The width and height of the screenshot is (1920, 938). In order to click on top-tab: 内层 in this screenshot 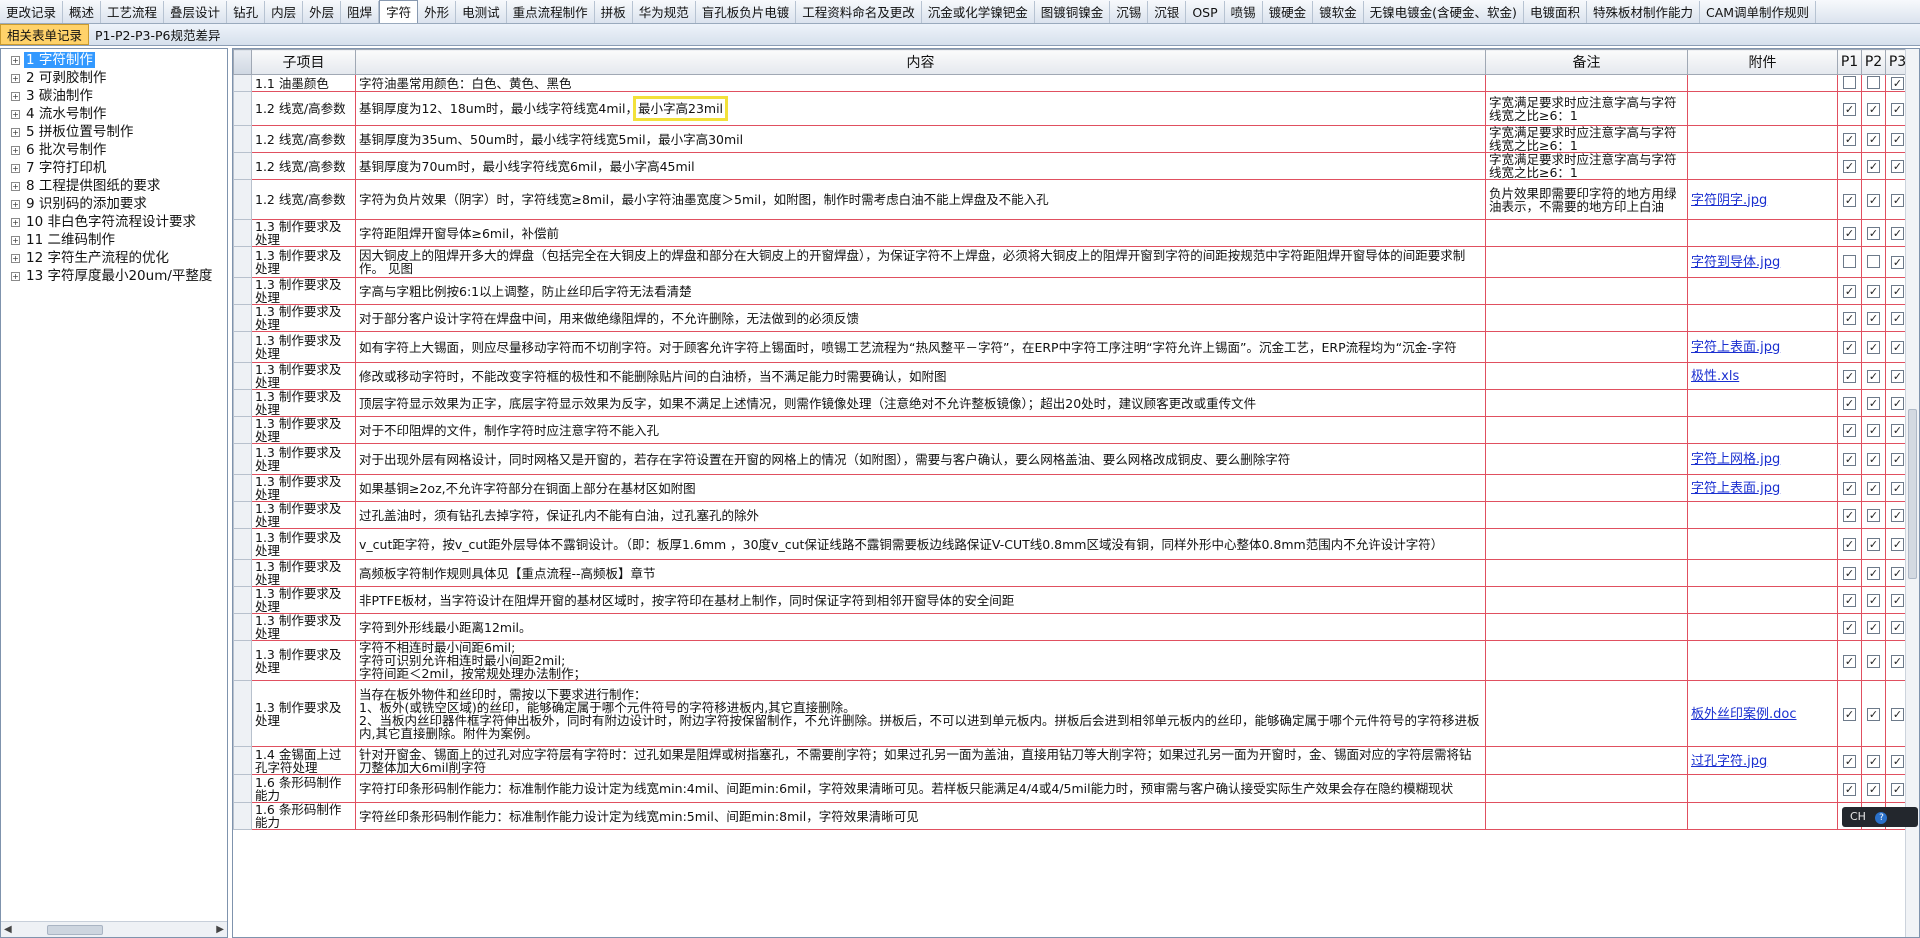, I will do `click(284, 12)`.